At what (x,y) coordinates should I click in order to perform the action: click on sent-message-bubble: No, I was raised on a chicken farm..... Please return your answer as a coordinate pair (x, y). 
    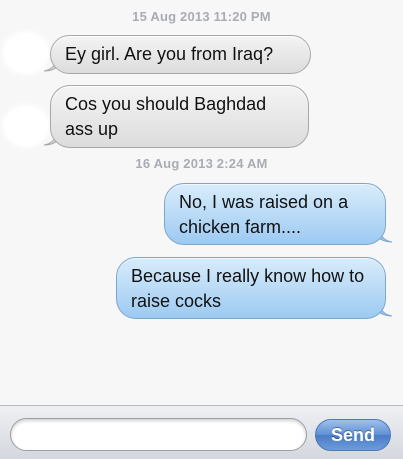
    Looking at the image, I should click on (275, 214).